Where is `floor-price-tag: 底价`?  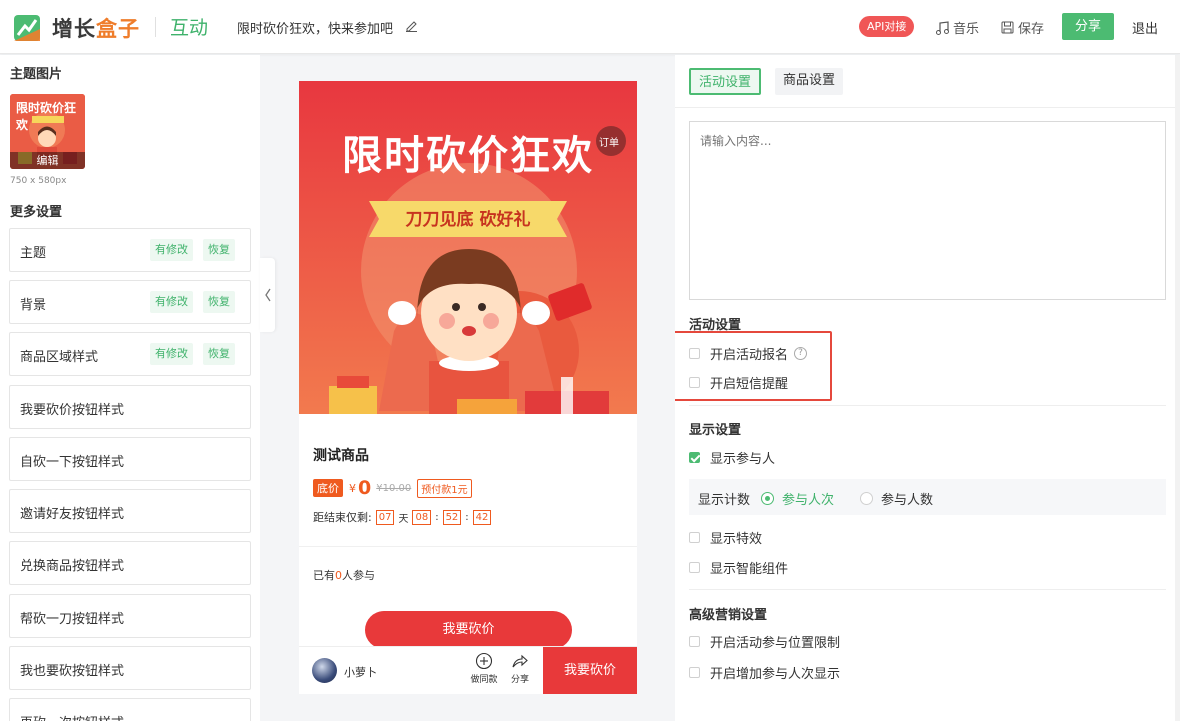
floor-price-tag: 底价 is located at coordinates (328, 488).